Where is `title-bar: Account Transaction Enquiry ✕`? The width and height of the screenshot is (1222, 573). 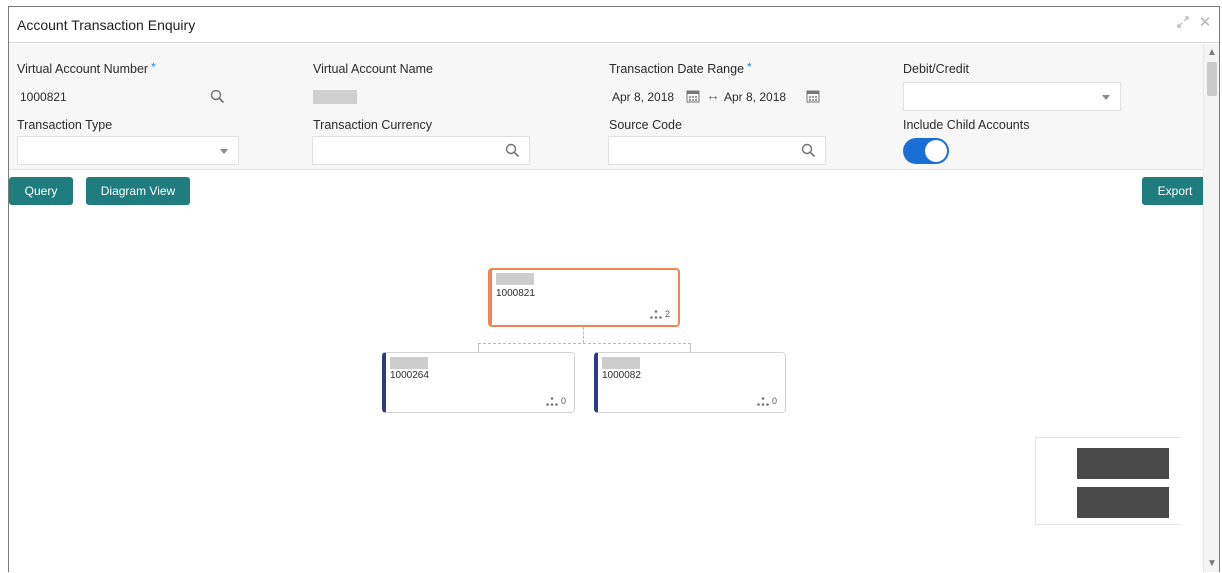
title-bar: Account Transaction Enquiry ✕ is located at coordinates (614, 25).